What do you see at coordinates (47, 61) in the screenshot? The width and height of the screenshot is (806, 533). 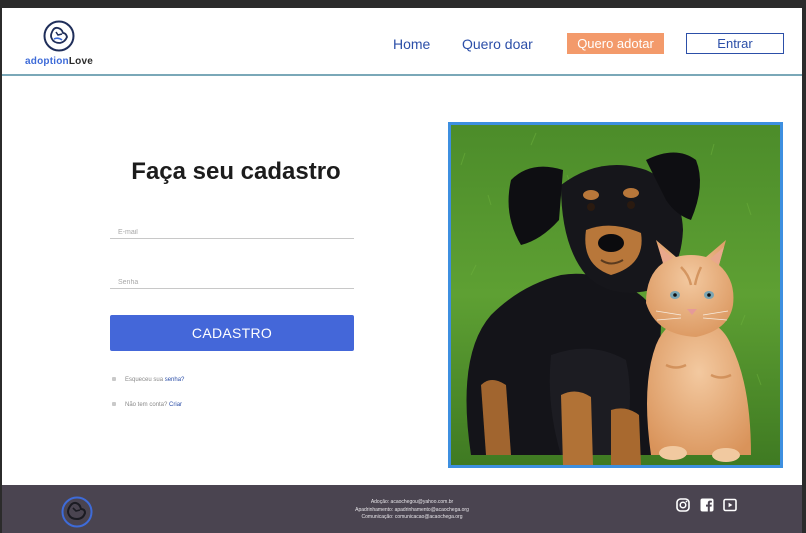 I see `brand-name-part1: adoption` at bounding box center [47, 61].